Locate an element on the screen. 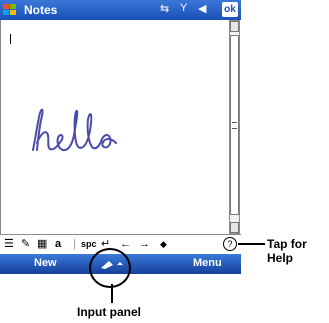 The image size is (329, 323). pen-mode-icon: ✎ is located at coordinates (25, 244).